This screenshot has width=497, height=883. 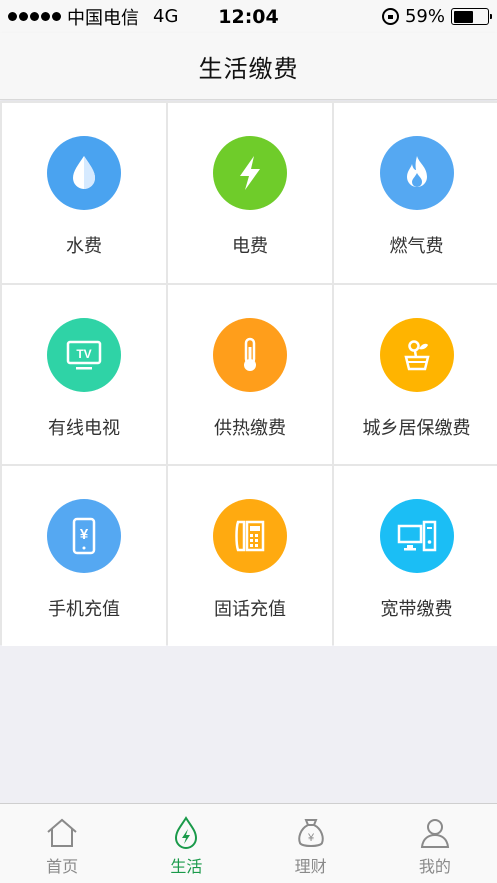 I want to click on mobile-yuan-icon: ¥, so click(x=84, y=536).